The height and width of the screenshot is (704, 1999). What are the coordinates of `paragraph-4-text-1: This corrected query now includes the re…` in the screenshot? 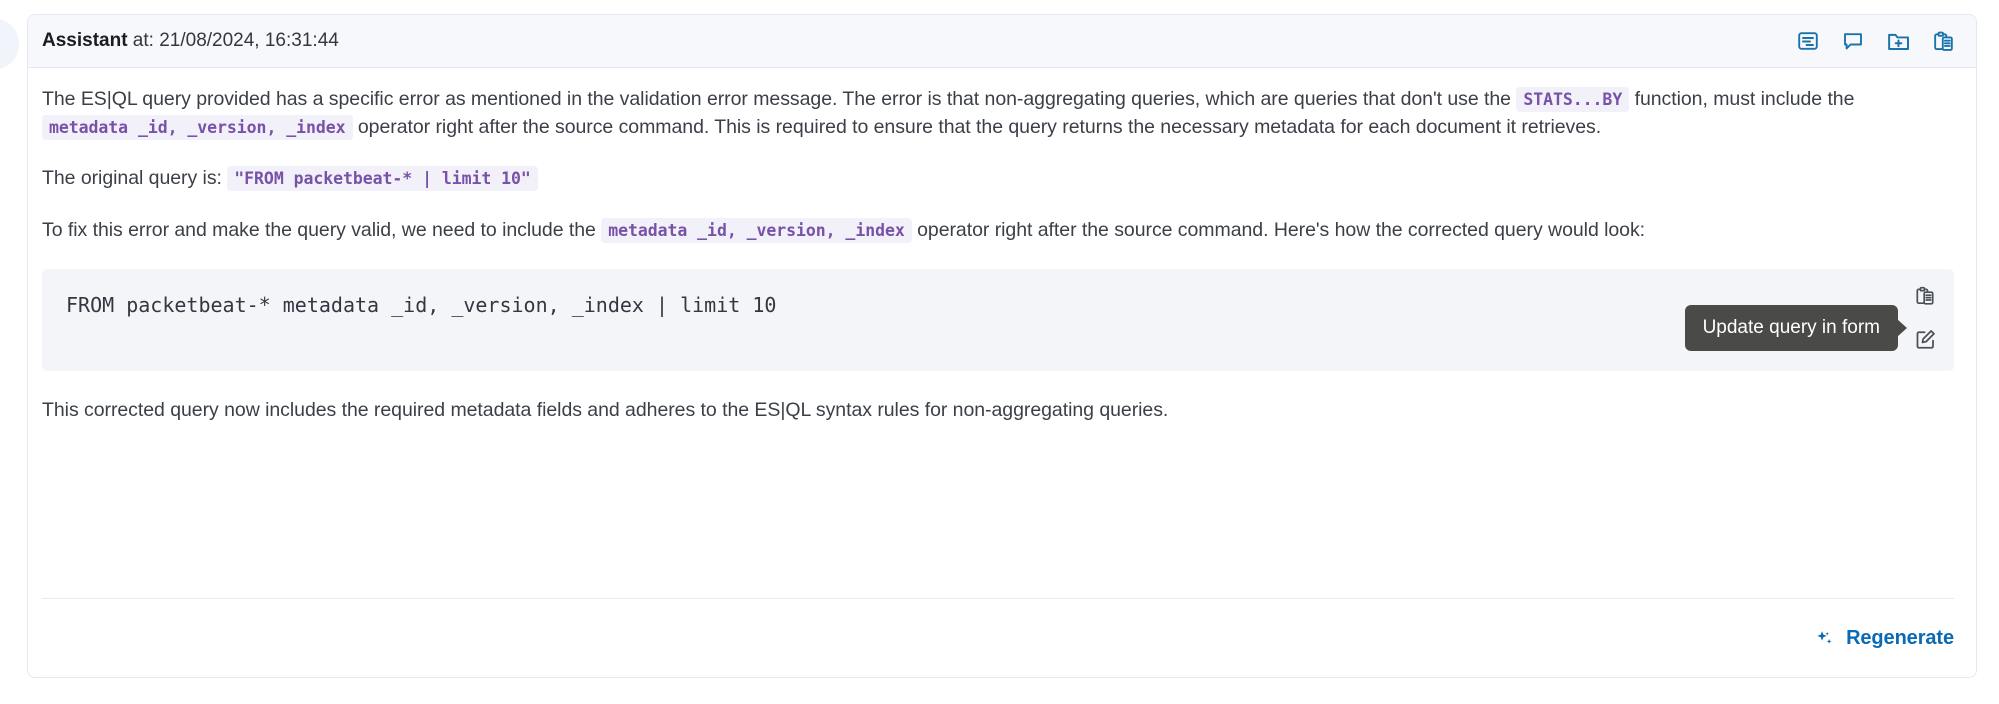 It's located at (605, 409).